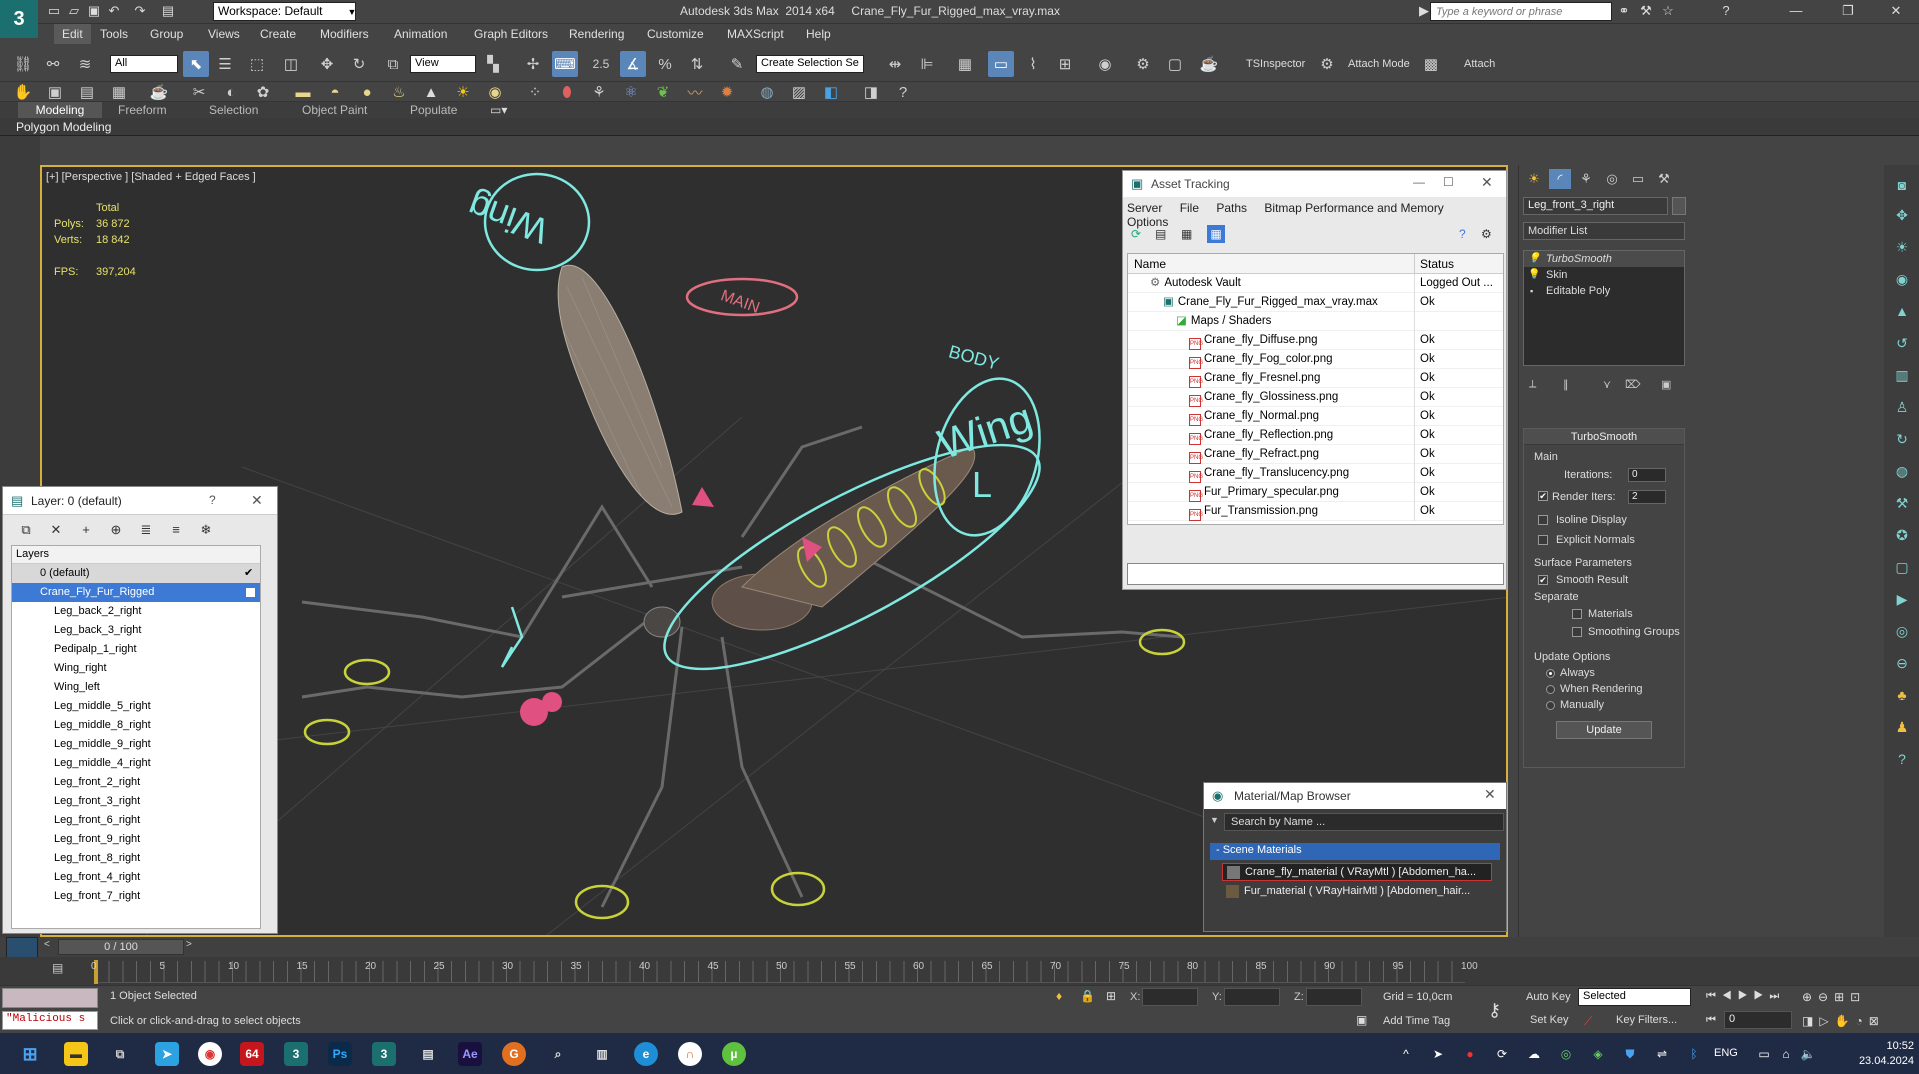  I want to click on key-mode-icon: ⟋, so click(1588, 1021).